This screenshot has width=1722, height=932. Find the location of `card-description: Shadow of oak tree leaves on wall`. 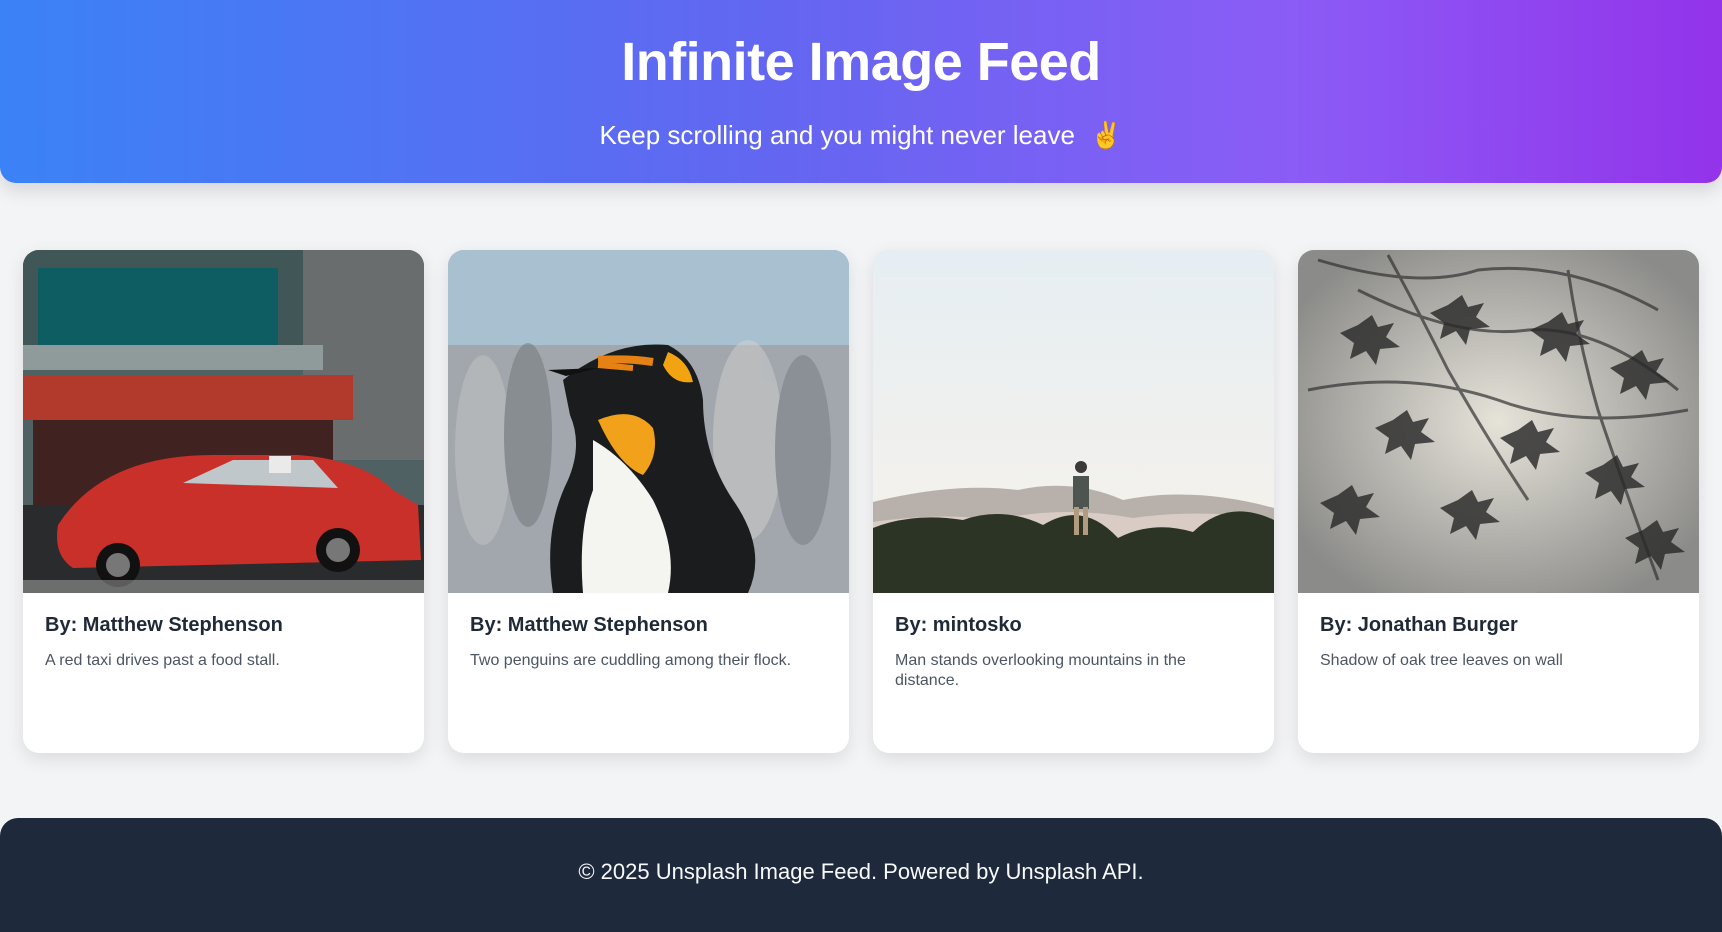

card-description: Shadow of oak tree leaves on wall is located at coordinates (1441, 660).